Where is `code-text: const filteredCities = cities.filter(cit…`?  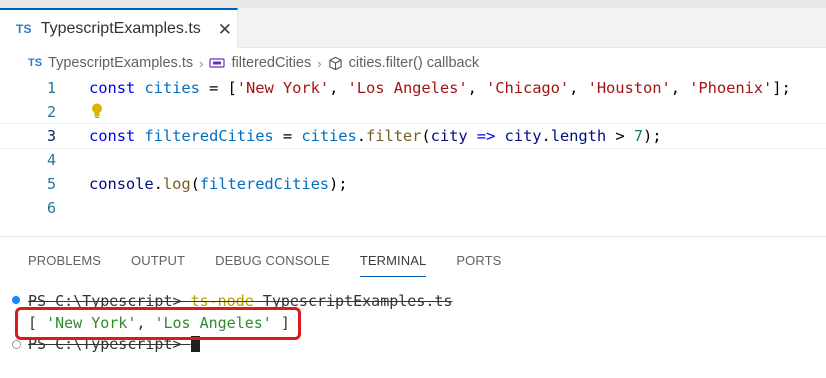 code-text: const filteredCities = cities.filter(cit… is located at coordinates (375, 136).